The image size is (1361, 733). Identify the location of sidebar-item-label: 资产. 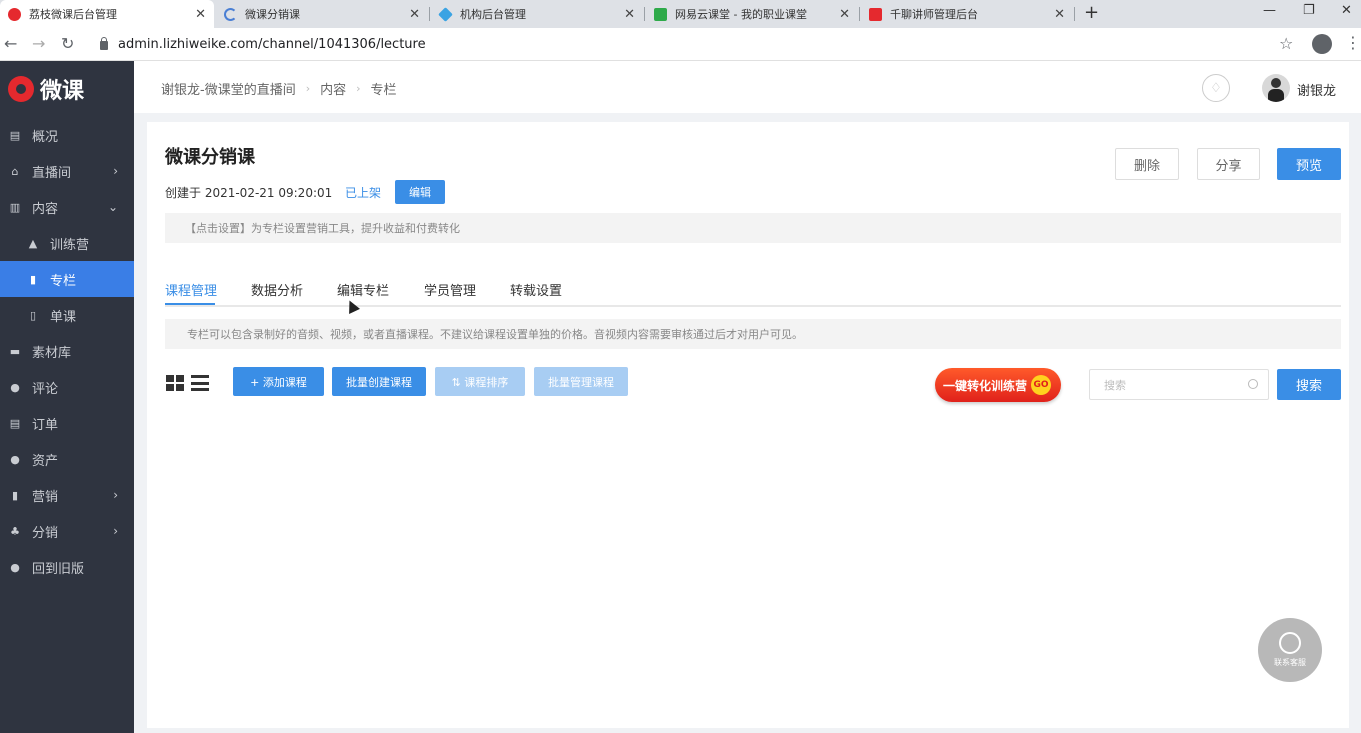
(45, 461).